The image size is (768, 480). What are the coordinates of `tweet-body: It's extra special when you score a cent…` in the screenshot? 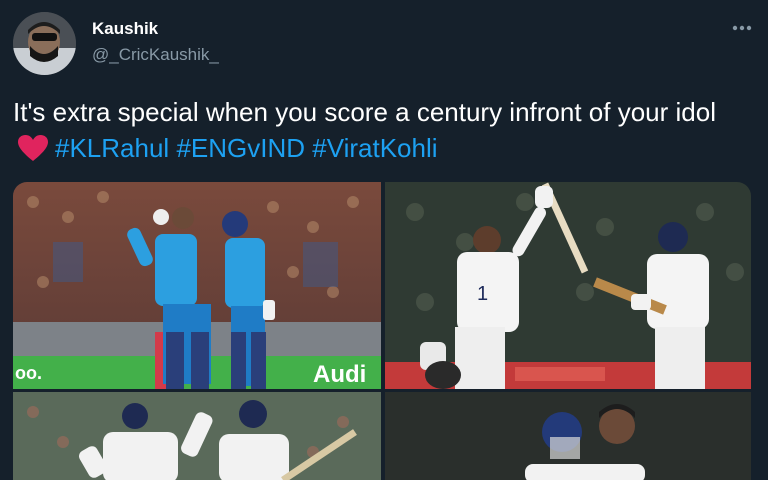 It's located at (364, 112).